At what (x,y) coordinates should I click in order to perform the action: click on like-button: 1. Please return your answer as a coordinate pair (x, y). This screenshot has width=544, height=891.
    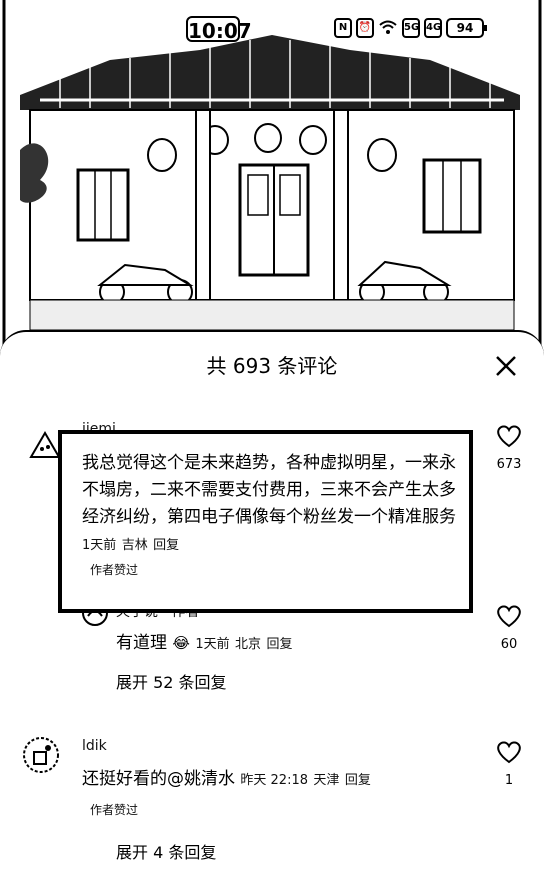
    Looking at the image, I should click on (509, 765).